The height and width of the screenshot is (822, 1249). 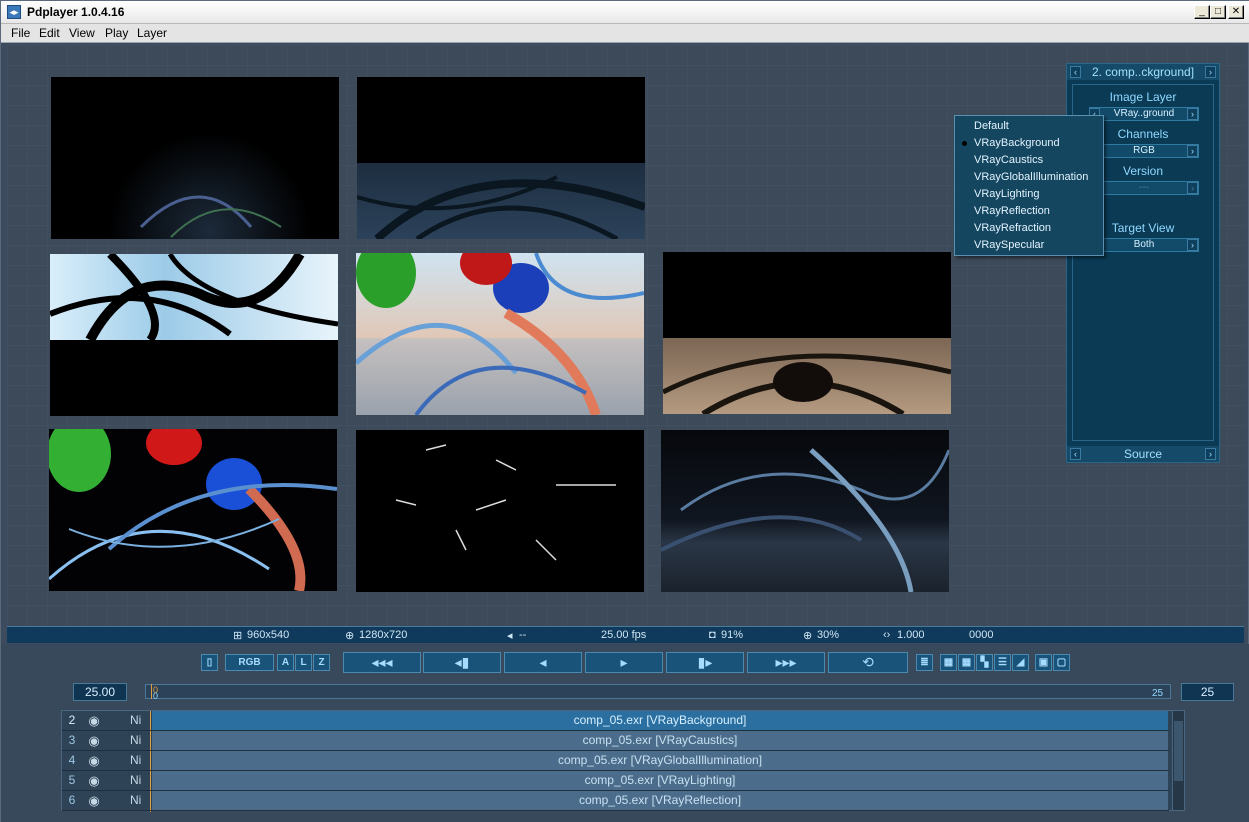 I want to click on image-layer-value: VRay..ground, so click(x=1144, y=113).